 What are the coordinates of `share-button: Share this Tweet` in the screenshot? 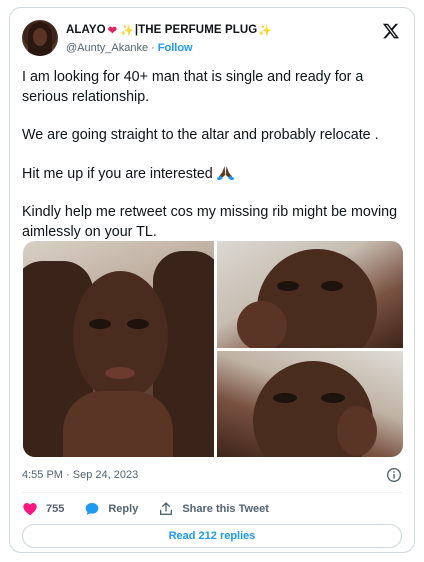 It's located at (213, 509).